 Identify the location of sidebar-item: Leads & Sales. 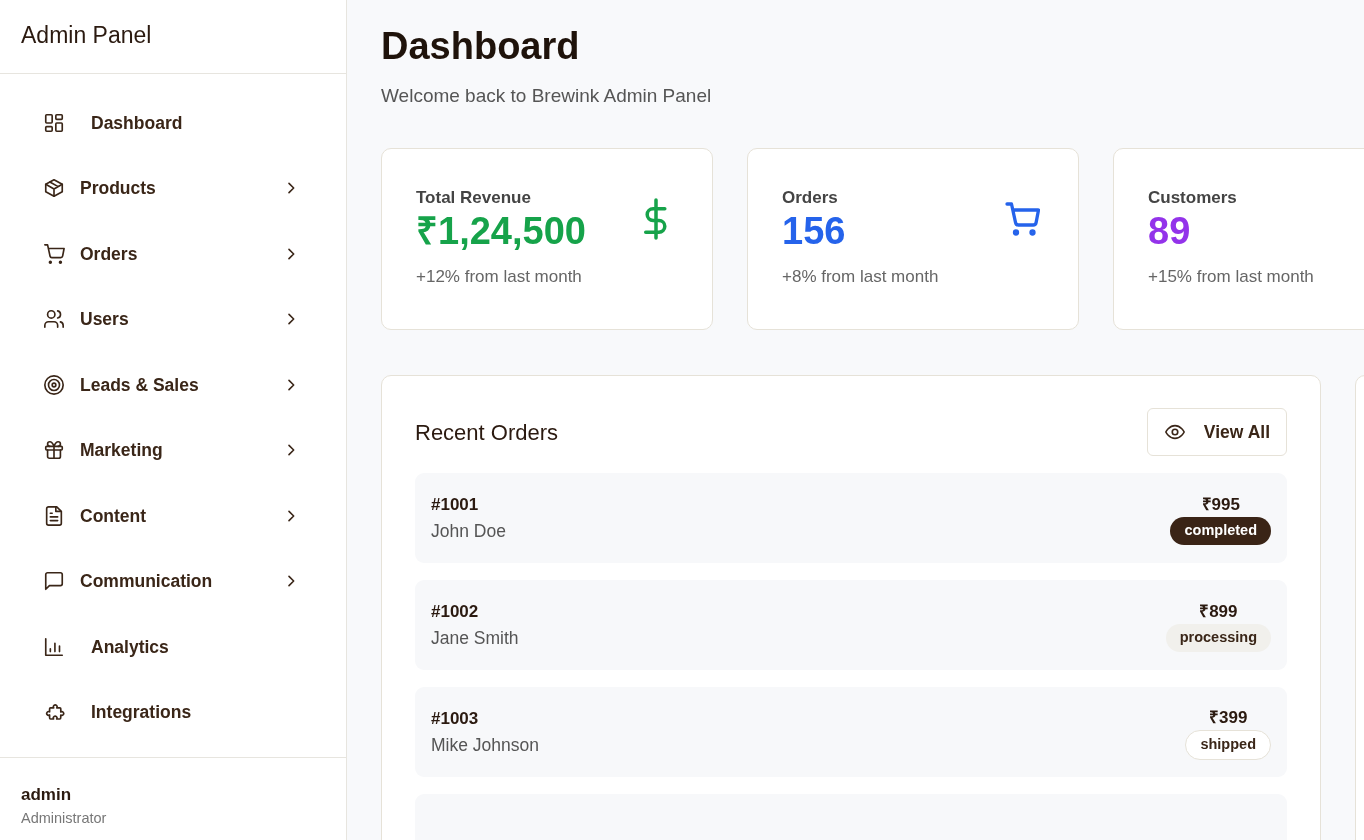
(173, 385).